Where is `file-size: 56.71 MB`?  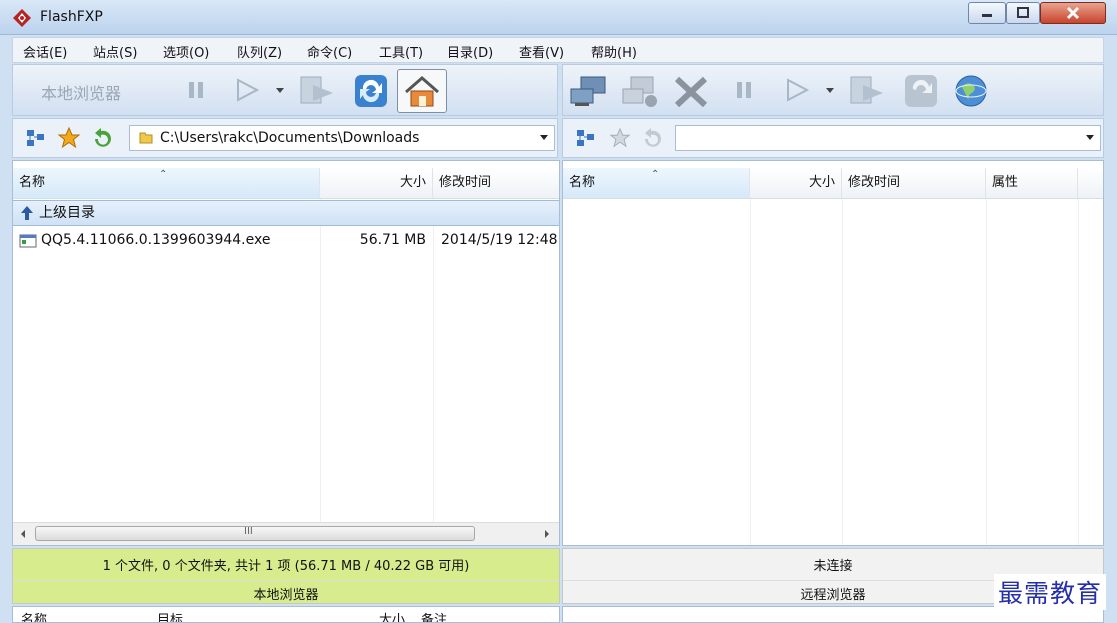 file-size: 56.71 MB is located at coordinates (392, 240).